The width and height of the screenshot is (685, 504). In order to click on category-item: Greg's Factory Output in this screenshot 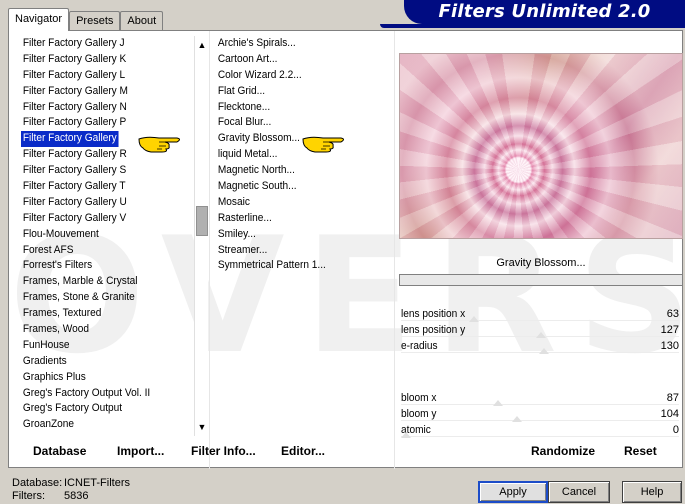, I will do `click(97, 409)`.